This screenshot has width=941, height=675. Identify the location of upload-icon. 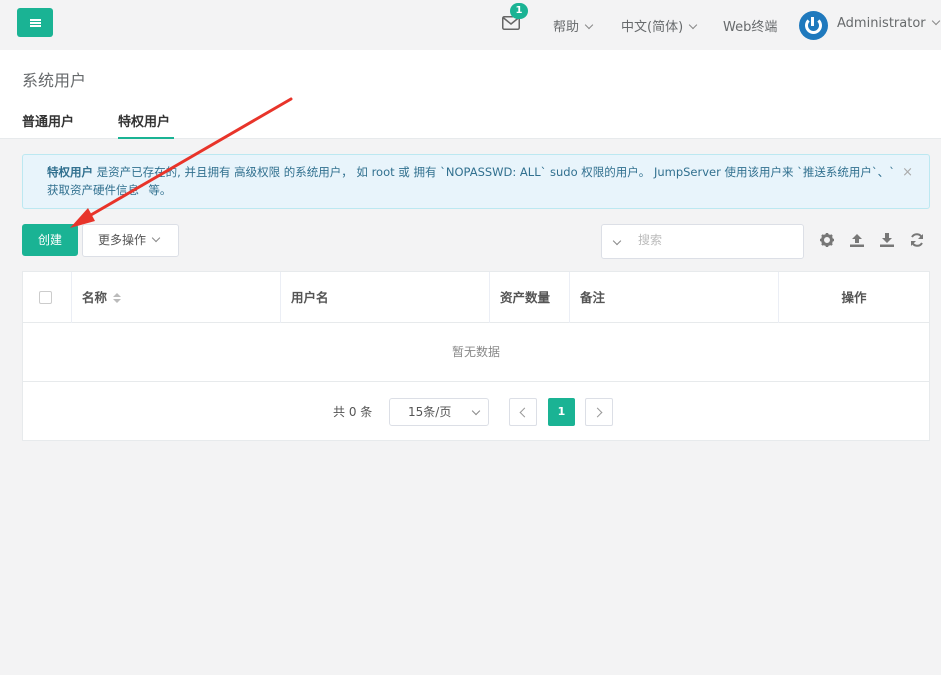
(857, 240).